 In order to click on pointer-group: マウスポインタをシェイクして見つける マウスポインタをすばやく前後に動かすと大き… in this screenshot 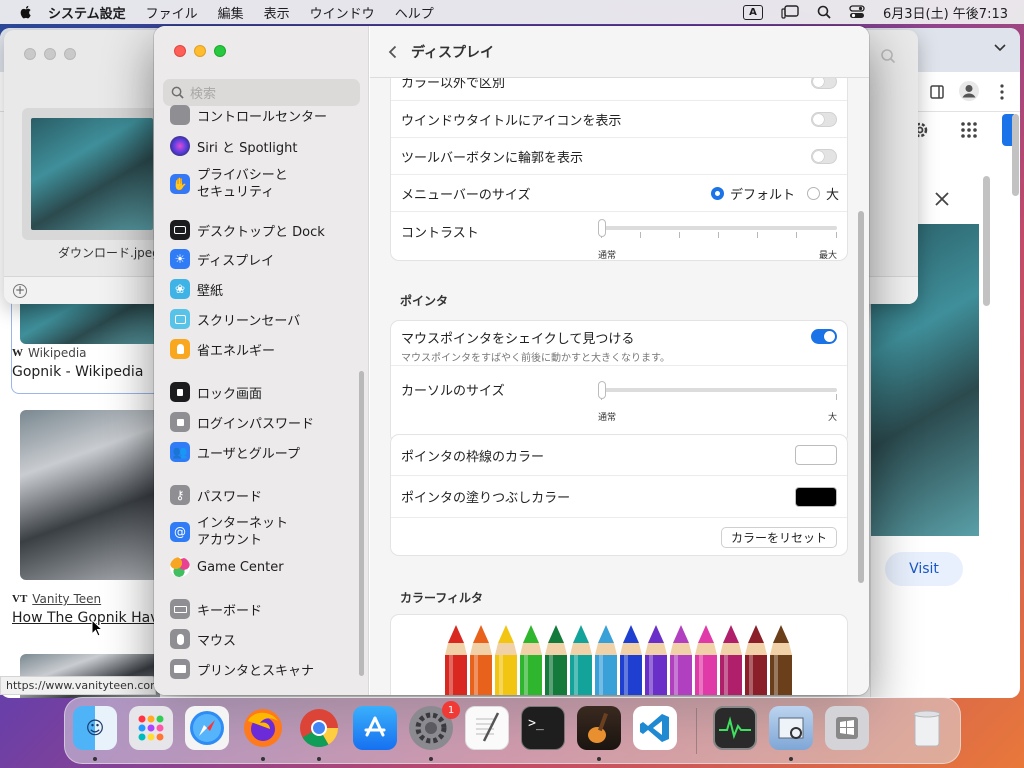, I will do `click(619, 382)`.